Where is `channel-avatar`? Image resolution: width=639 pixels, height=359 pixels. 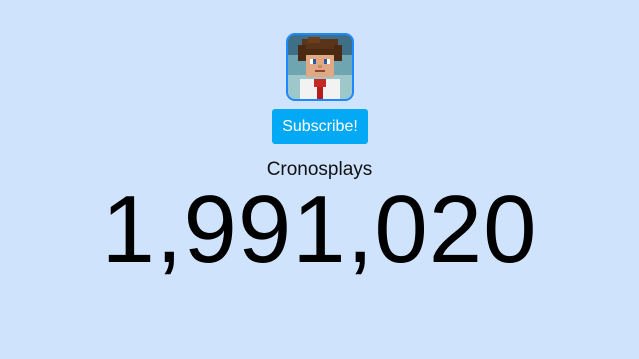
channel-avatar is located at coordinates (320, 67).